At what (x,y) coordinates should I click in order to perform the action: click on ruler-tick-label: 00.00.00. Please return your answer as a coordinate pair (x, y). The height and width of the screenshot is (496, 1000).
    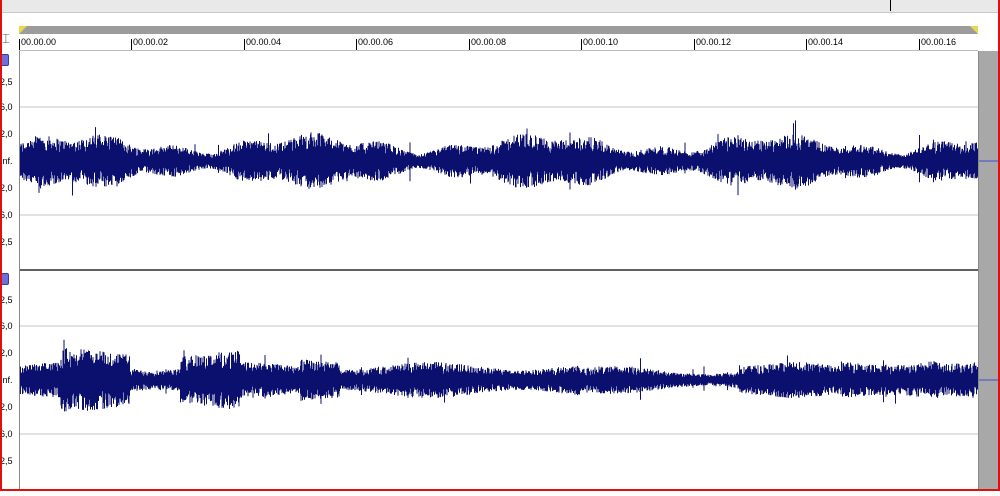
    Looking at the image, I should click on (39, 42).